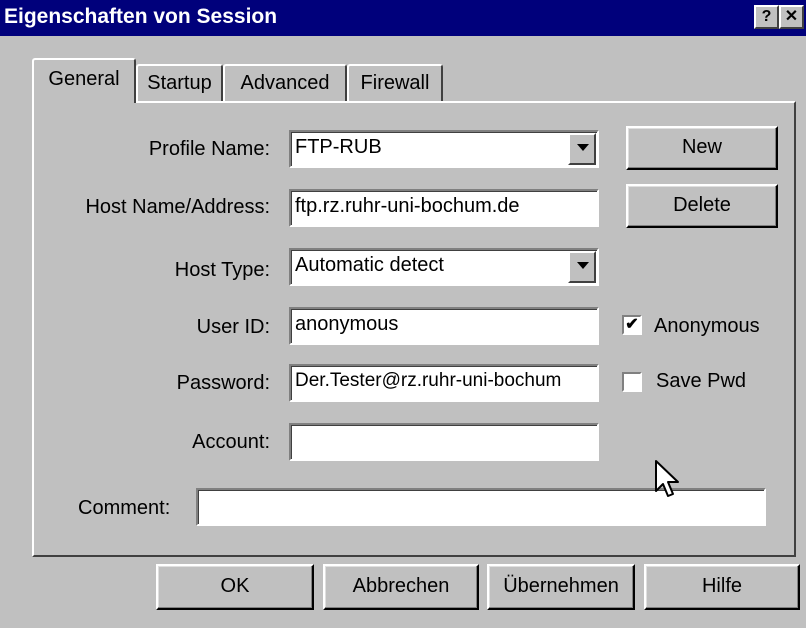 The width and height of the screenshot is (806, 628). Describe the element at coordinates (235, 587) in the screenshot. I see `ok-button: OK` at that location.